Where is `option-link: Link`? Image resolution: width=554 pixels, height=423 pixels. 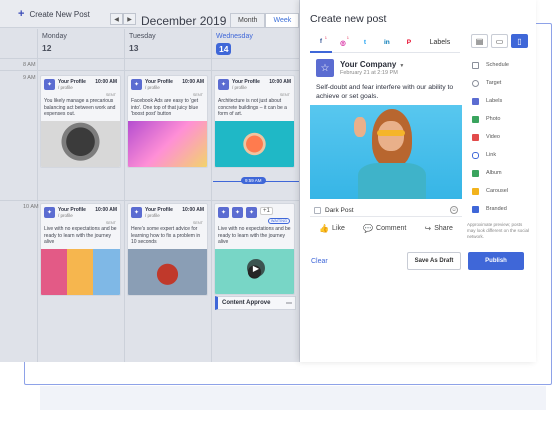 option-link: Link is located at coordinates (502, 155).